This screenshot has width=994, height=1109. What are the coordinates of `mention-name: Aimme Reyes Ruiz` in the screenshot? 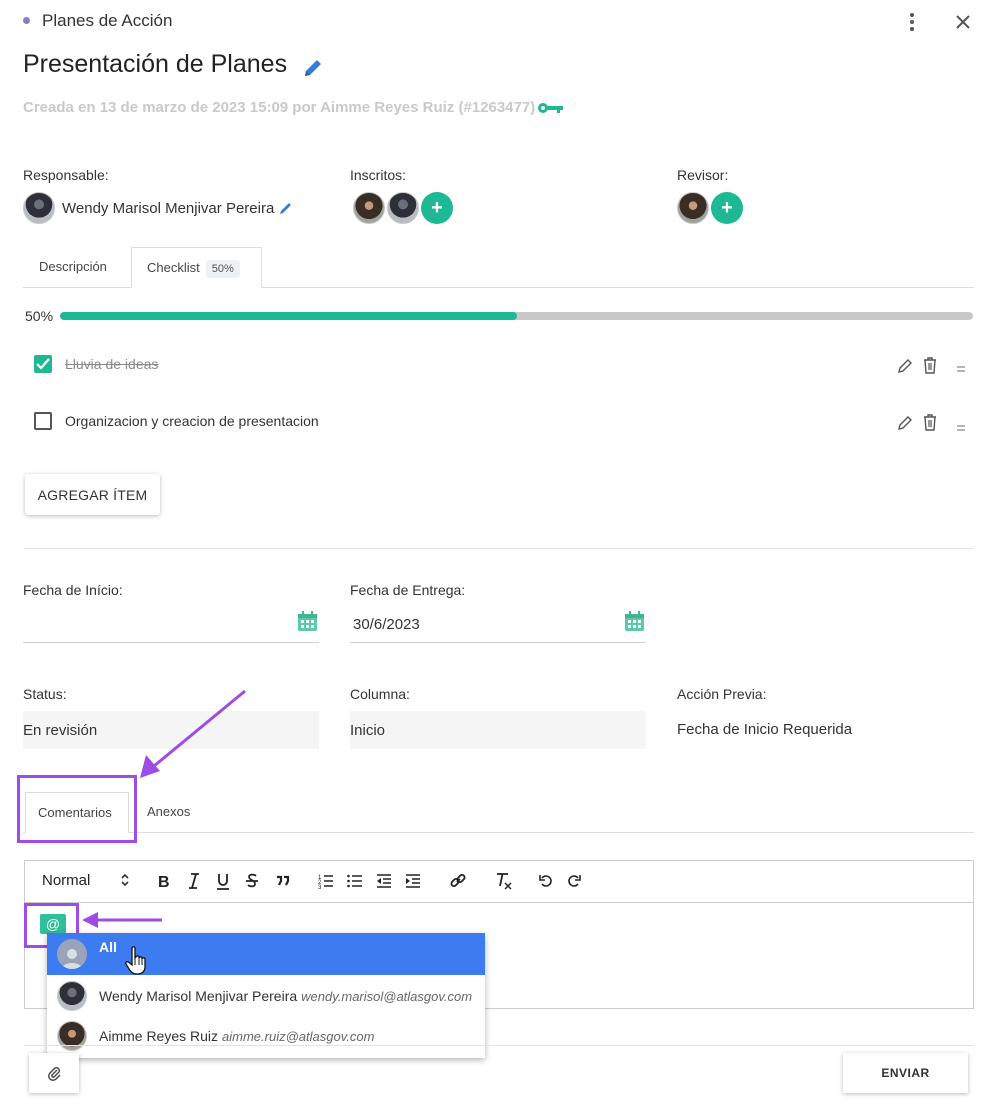 It's located at (159, 1036).